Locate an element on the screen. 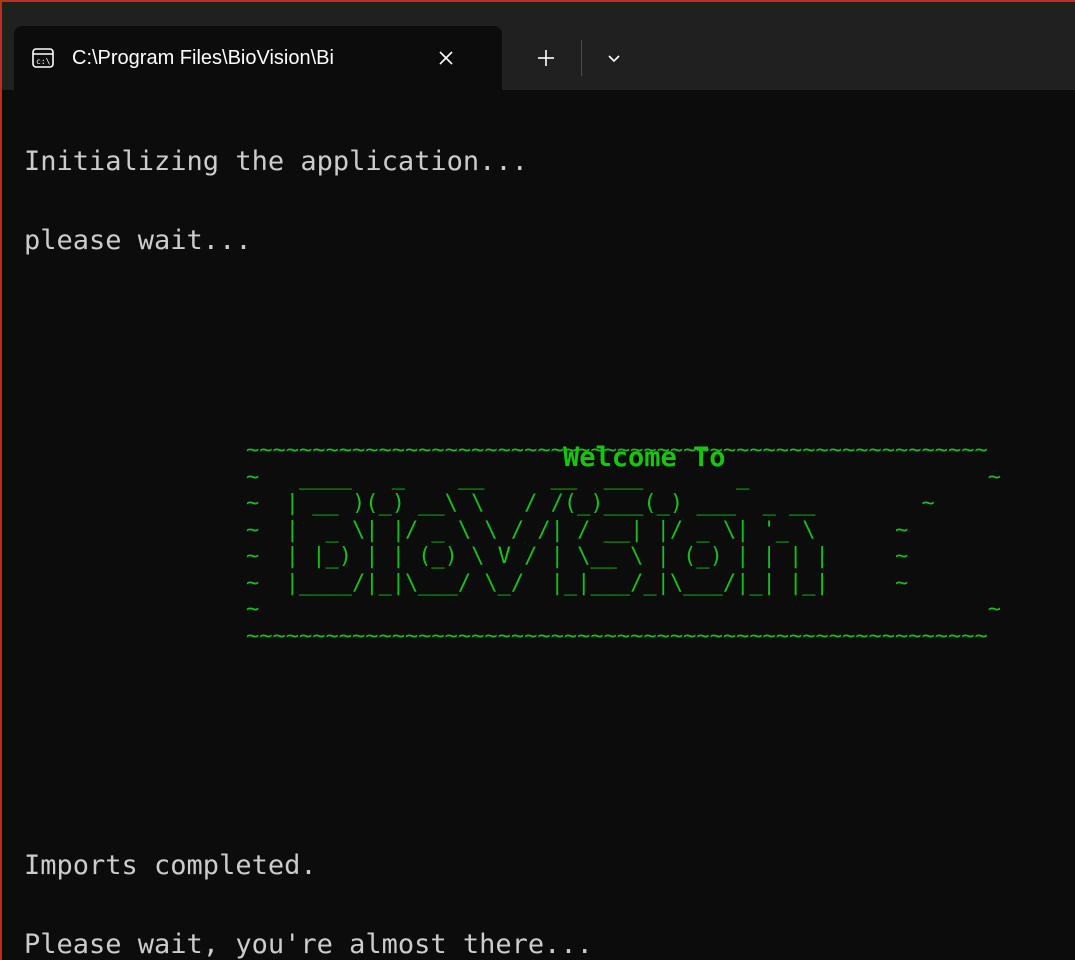 This screenshot has width=1075, height=960. banner-line: ~ ____ _ __ __ ___ _ ~ is located at coordinates (623, 477).